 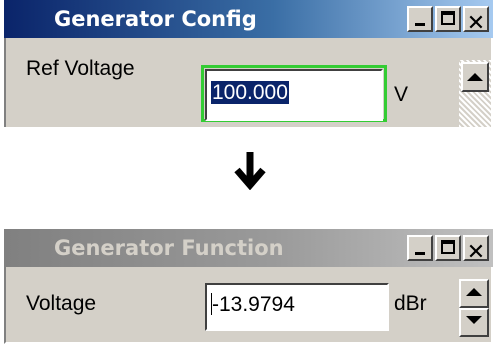 I want to click on ref-voltage-label: Ref Voltage, so click(x=80, y=68).